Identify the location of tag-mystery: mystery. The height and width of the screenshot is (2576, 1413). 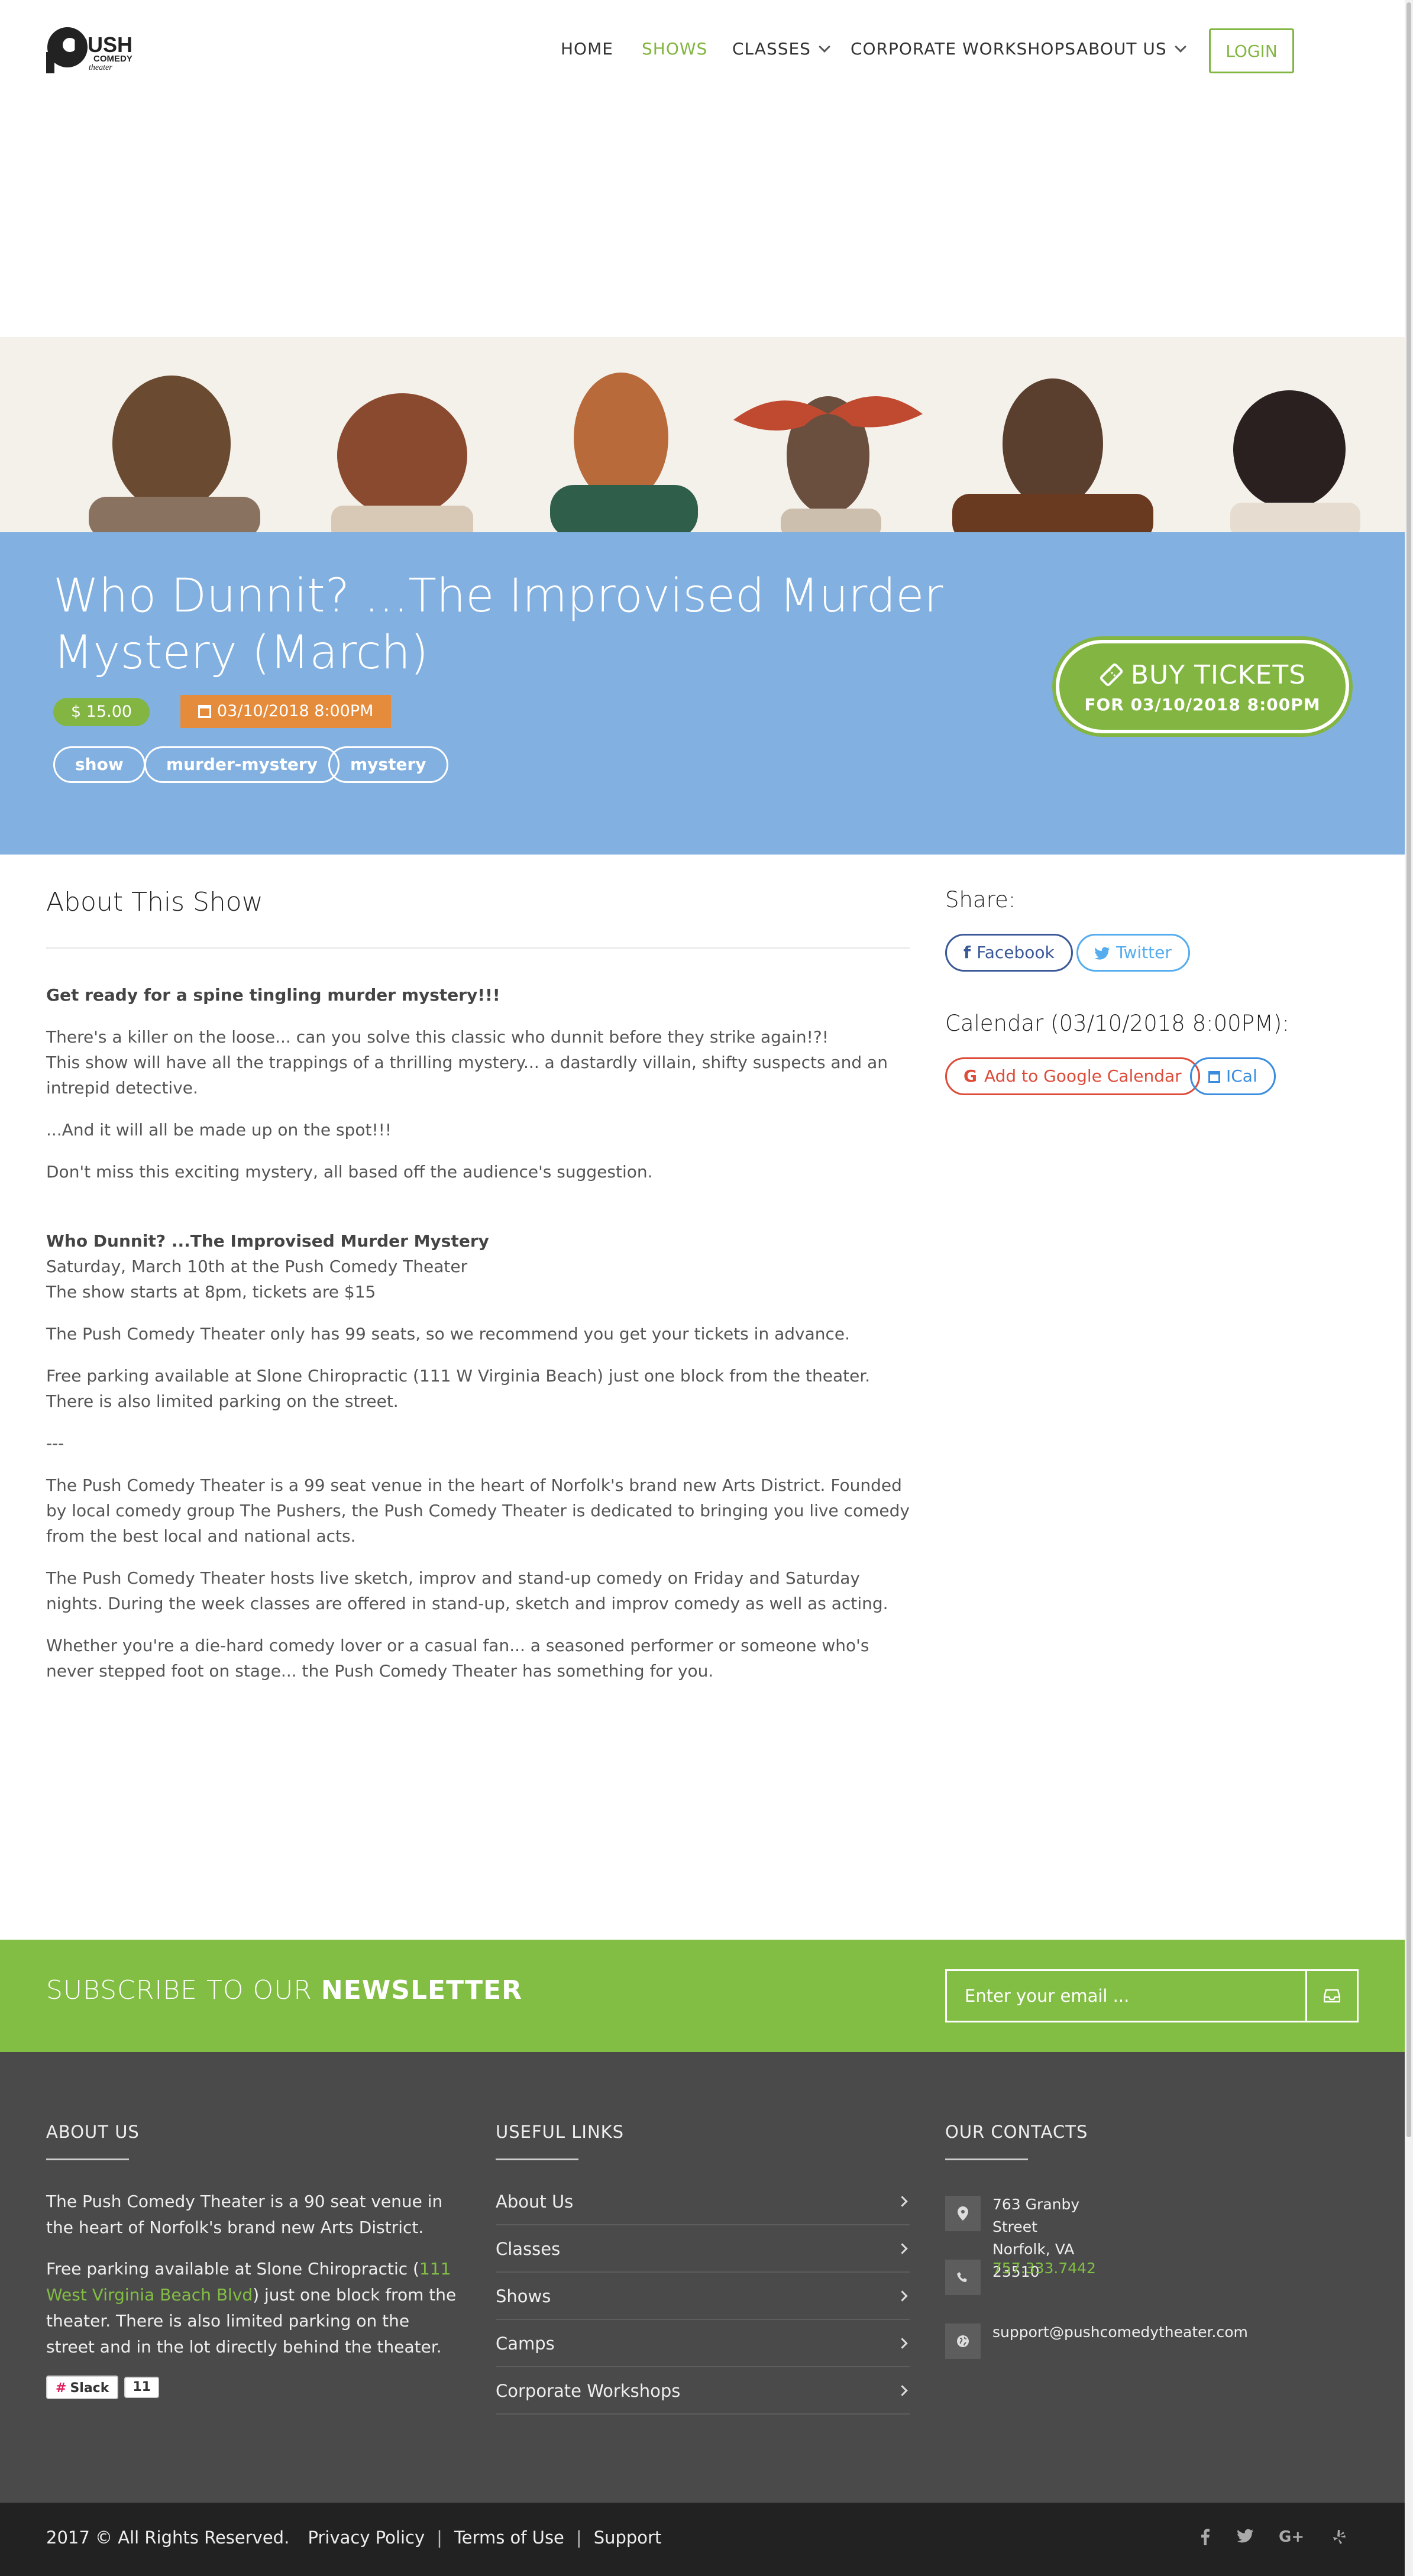
(388, 765).